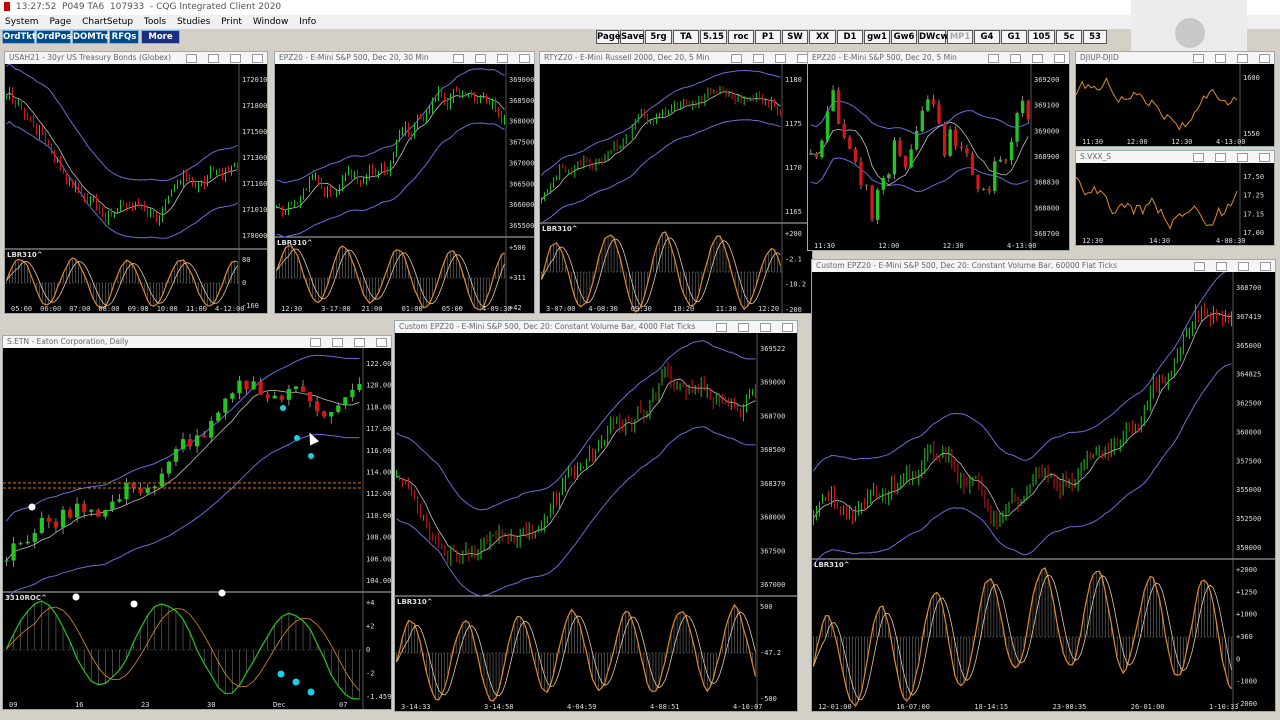  I want to click on chart-window-titlebar: S.ETN - Eaton Corporation, Daily, so click(197, 342).